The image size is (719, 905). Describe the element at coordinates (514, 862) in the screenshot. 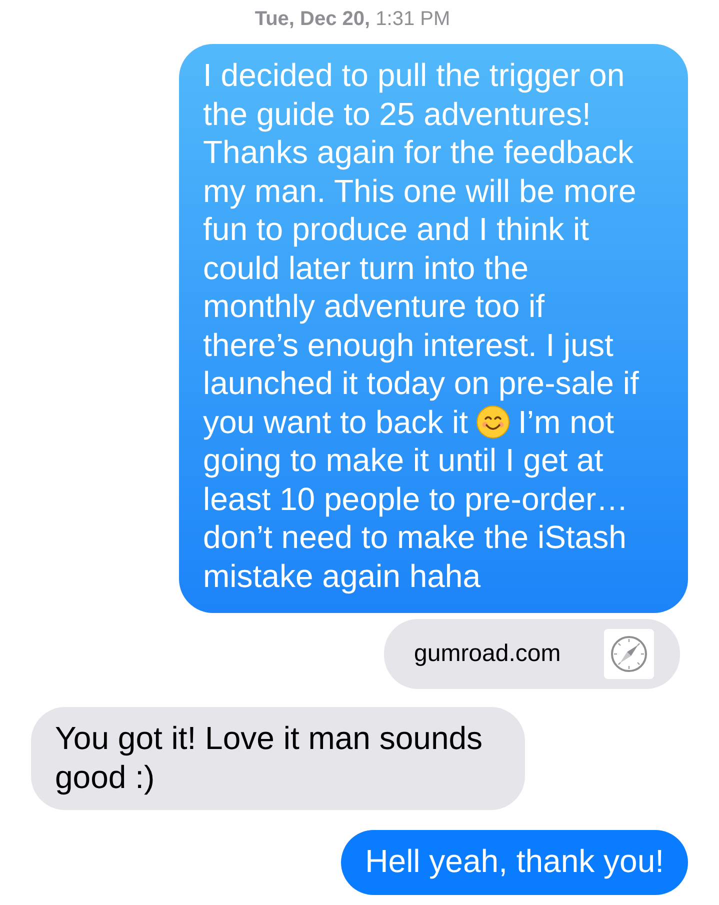

I see `message-bubble: Hell yeah, thank you!` at that location.